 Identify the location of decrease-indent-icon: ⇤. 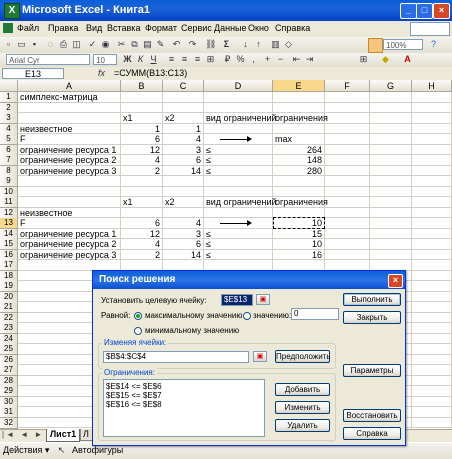
(296, 59).